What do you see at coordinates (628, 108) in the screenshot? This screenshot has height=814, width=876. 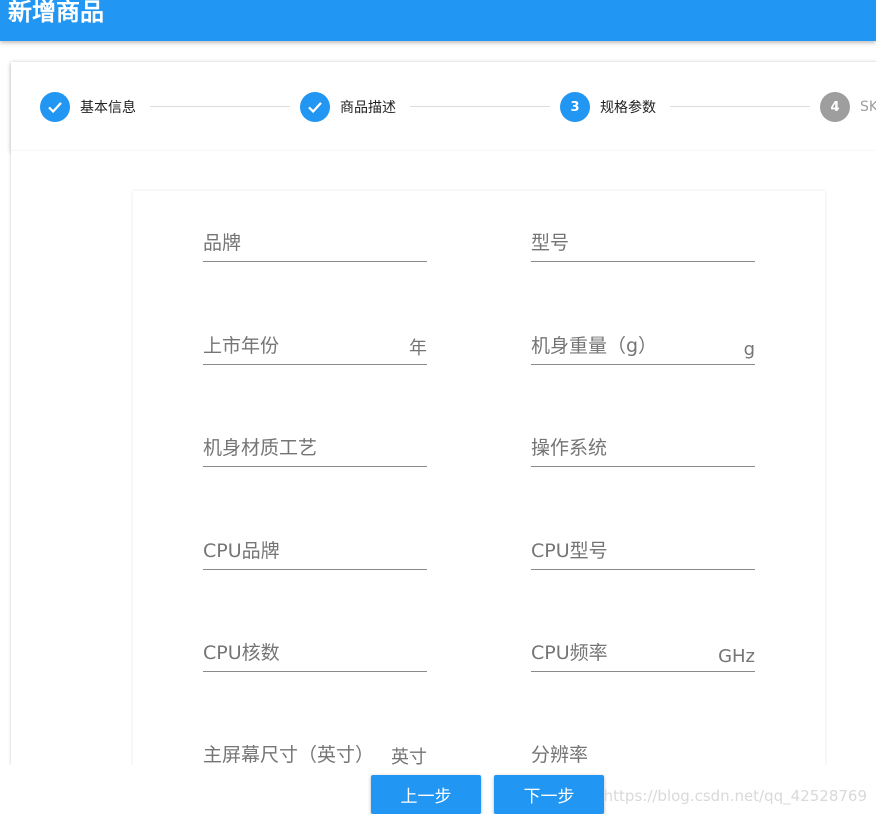 I see `step-label: 规格参数` at bounding box center [628, 108].